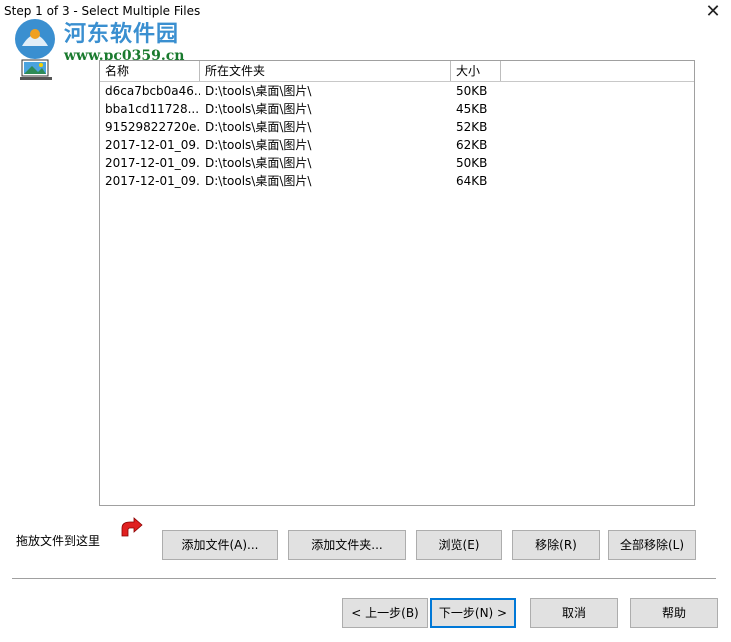 This screenshot has height=642, width=731. I want to click on watermark-text: 河东软件园, so click(122, 34).